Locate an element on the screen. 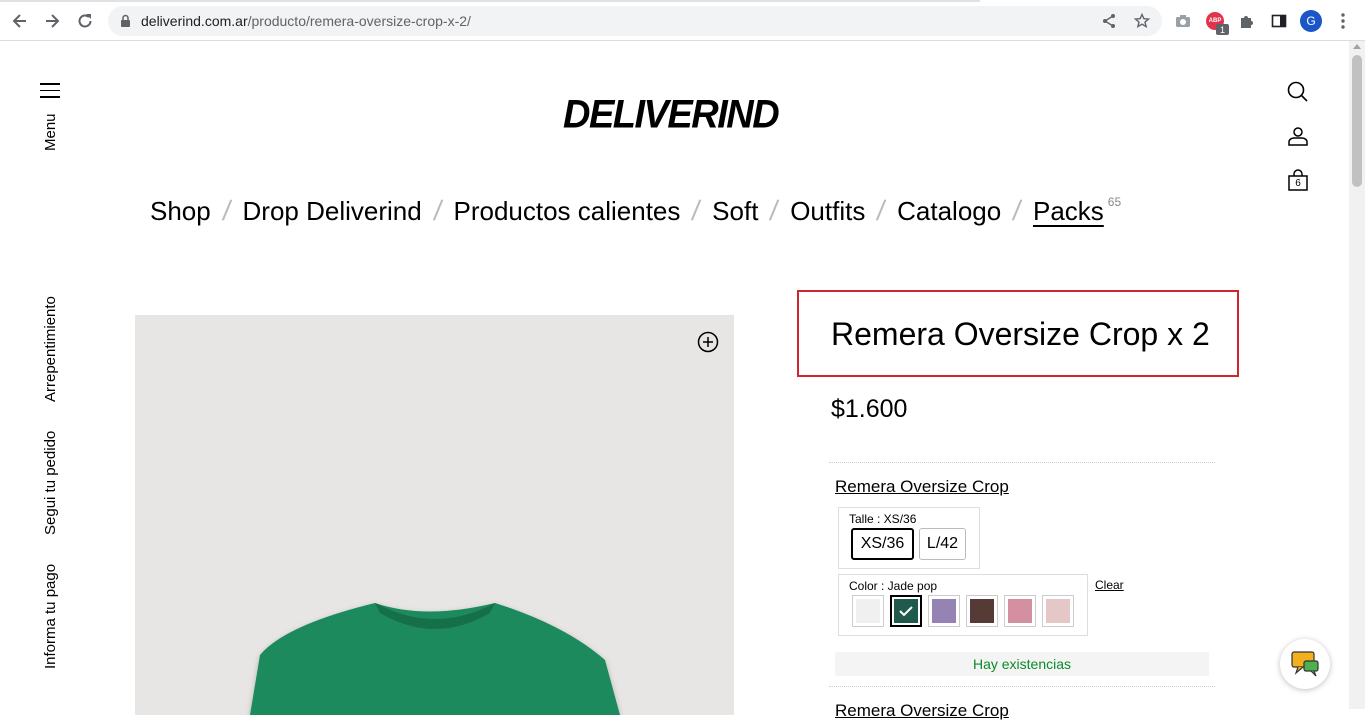 Image resolution: width=1365 pixels, height=721 pixels. sidebar-link-arrepentimiento: Arrepentimiento is located at coordinates (50, 349).